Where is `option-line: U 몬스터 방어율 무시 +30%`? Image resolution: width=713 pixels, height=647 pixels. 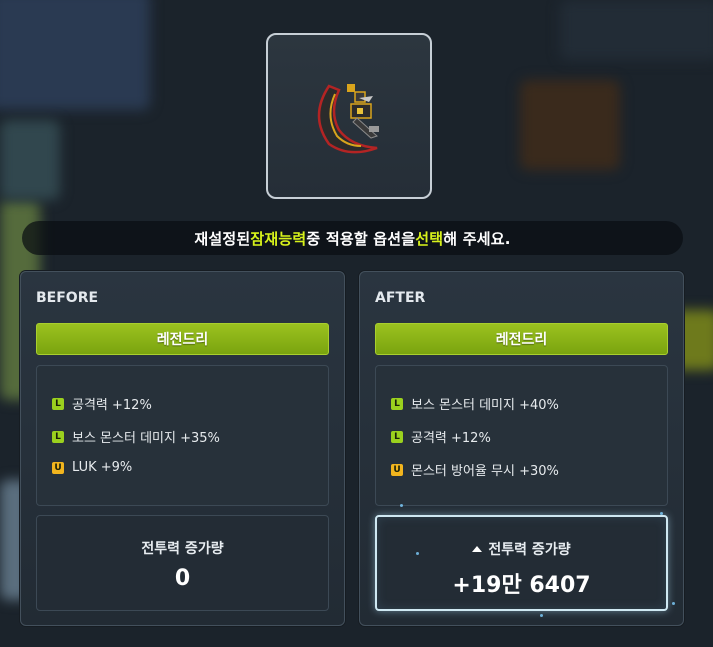
option-line: U 몬스터 방어율 무시 +30% is located at coordinates (475, 469).